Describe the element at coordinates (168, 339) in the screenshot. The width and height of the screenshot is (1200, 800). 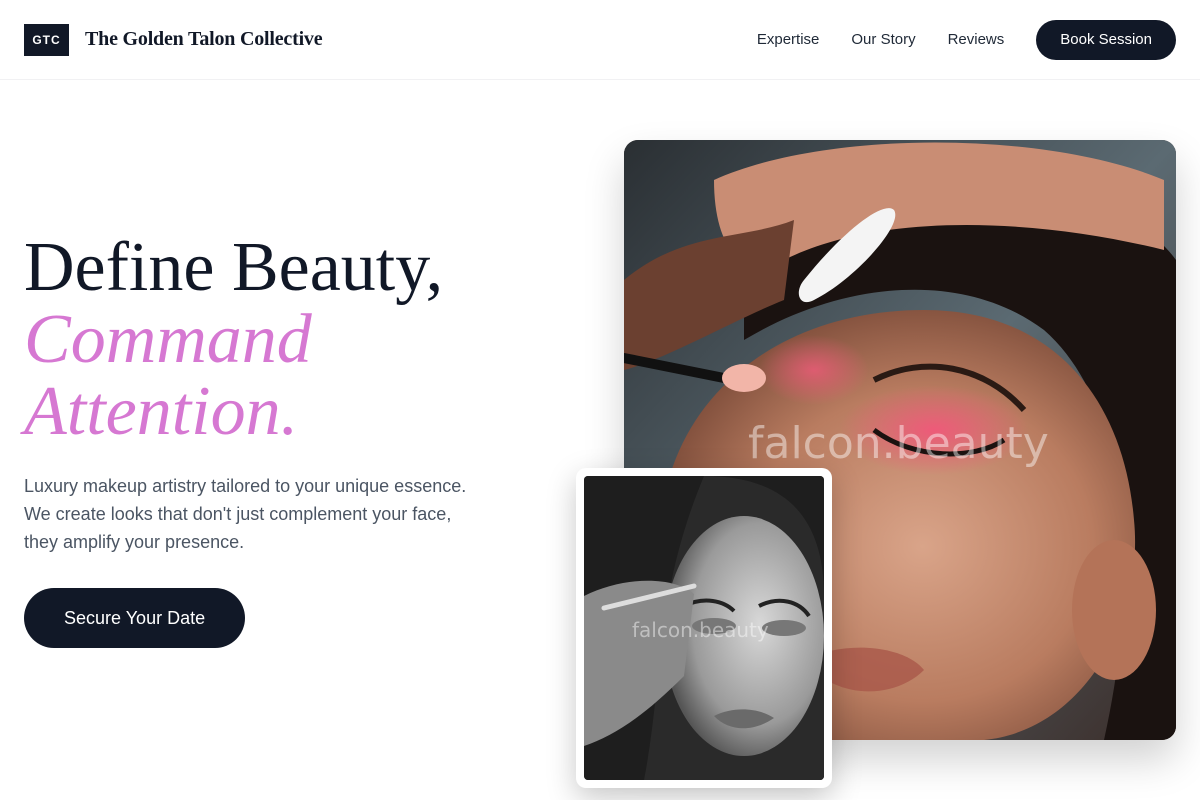
I see `hero-title-accent-line: Command` at that location.